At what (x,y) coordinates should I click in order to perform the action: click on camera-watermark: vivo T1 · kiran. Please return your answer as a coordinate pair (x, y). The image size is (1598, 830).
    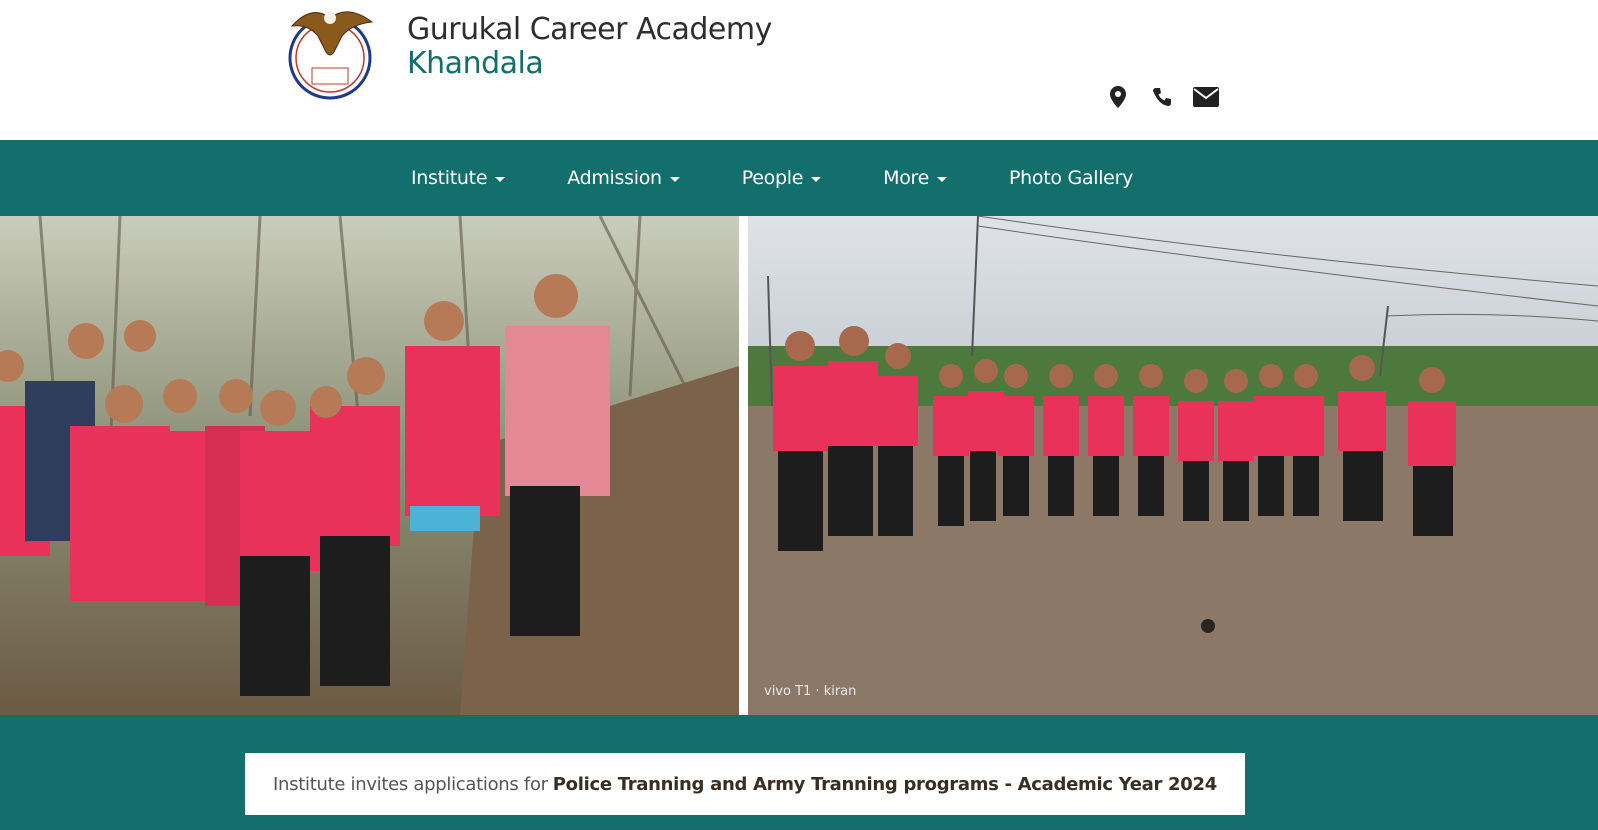
    Looking at the image, I should click on (810, 691).